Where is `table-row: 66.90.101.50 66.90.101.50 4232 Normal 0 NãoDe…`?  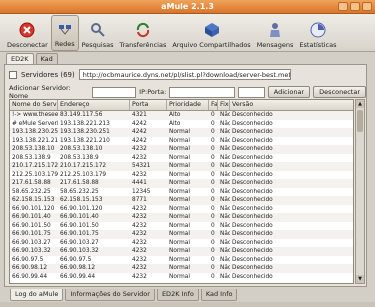
table-row: 66.90.101.50 66.90.101.50 4232 Normal 0 NãoDe… is located at coordinates (181, 226).